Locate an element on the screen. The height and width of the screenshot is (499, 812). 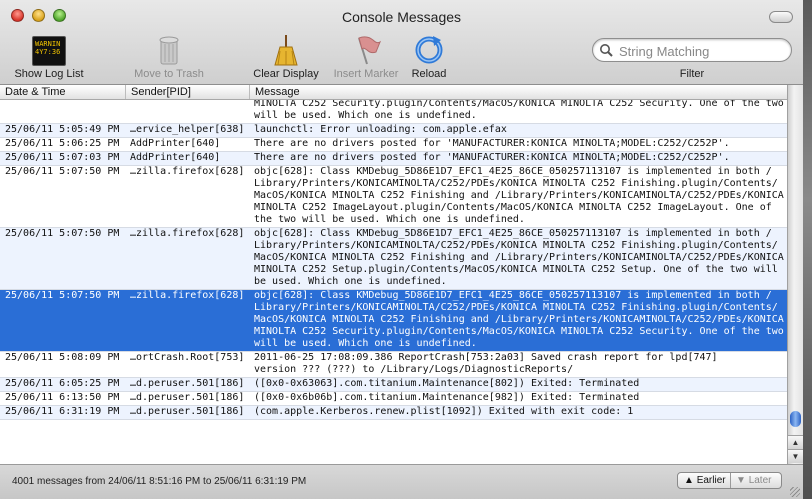
move-to-trash-button: Move to Trash is located at coordinates (169, 57).